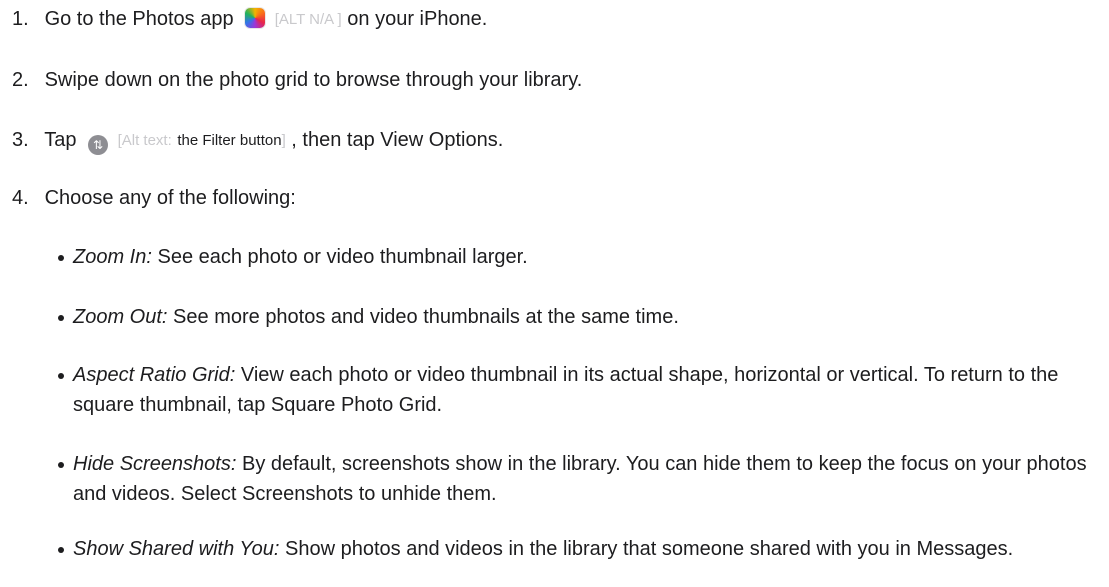  What do you see at coordinates (20, 140) in the screenshot?
I see `step-number: 3.` at bounding box center [20, 140].